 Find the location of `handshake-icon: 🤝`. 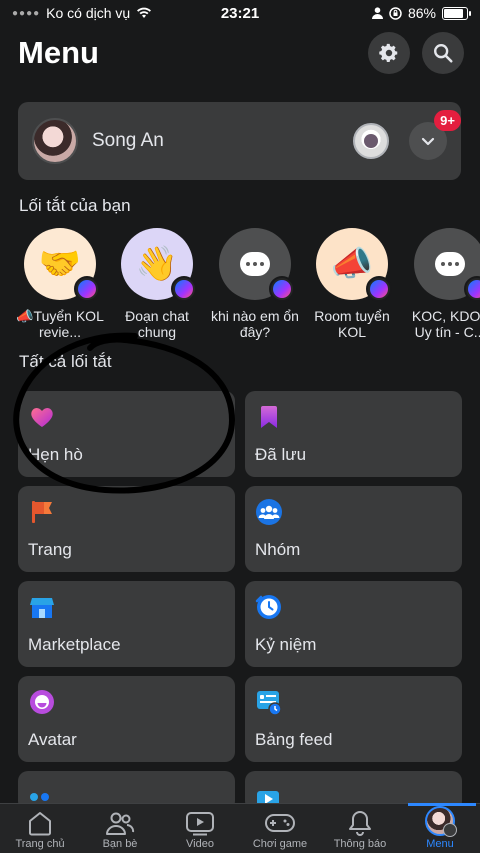

handshake-icon: 🤝 is located at coordinates (60, 264).